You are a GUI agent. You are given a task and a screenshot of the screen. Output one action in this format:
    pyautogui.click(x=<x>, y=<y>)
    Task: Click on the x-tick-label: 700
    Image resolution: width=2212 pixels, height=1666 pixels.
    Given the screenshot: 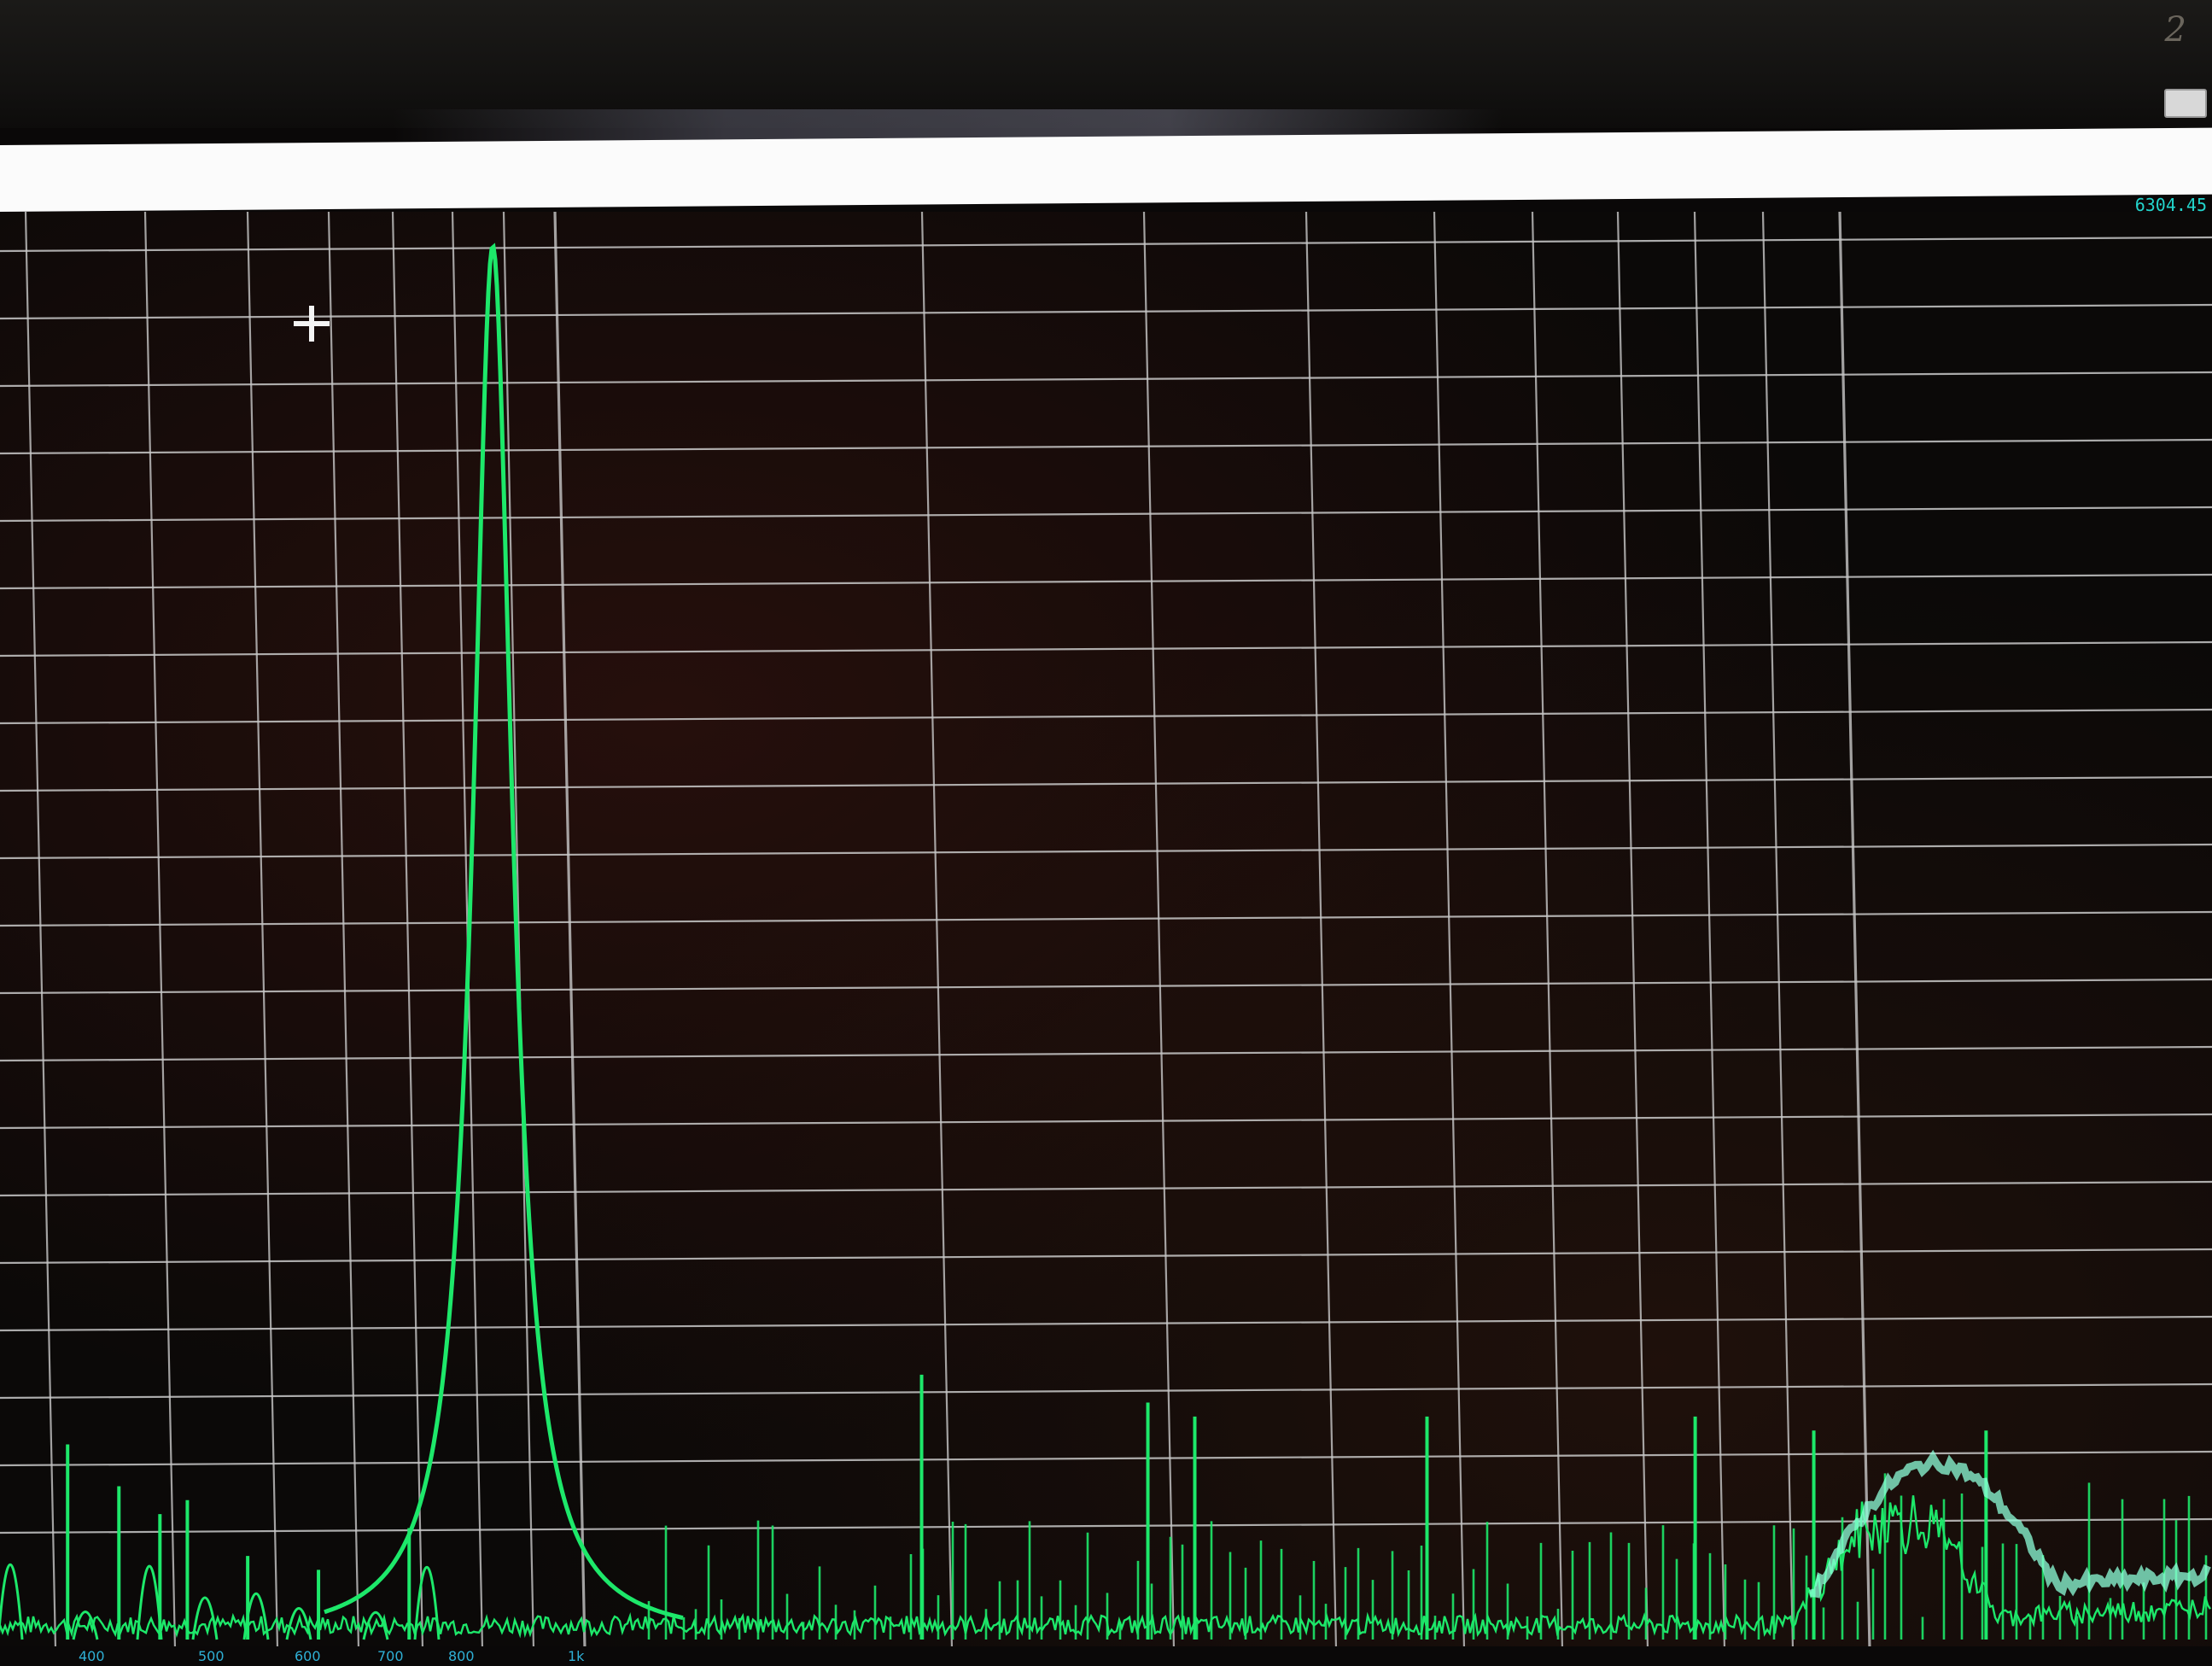 What is the action you would take?
    pyautogui.click(x=391, y=1656)
    